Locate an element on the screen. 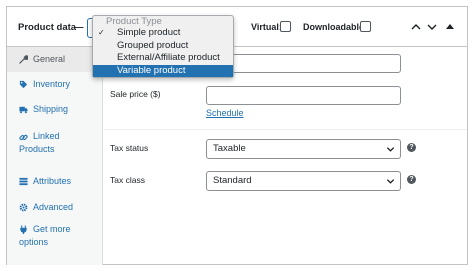  wrench-icon is located at coordinates (23, 59).